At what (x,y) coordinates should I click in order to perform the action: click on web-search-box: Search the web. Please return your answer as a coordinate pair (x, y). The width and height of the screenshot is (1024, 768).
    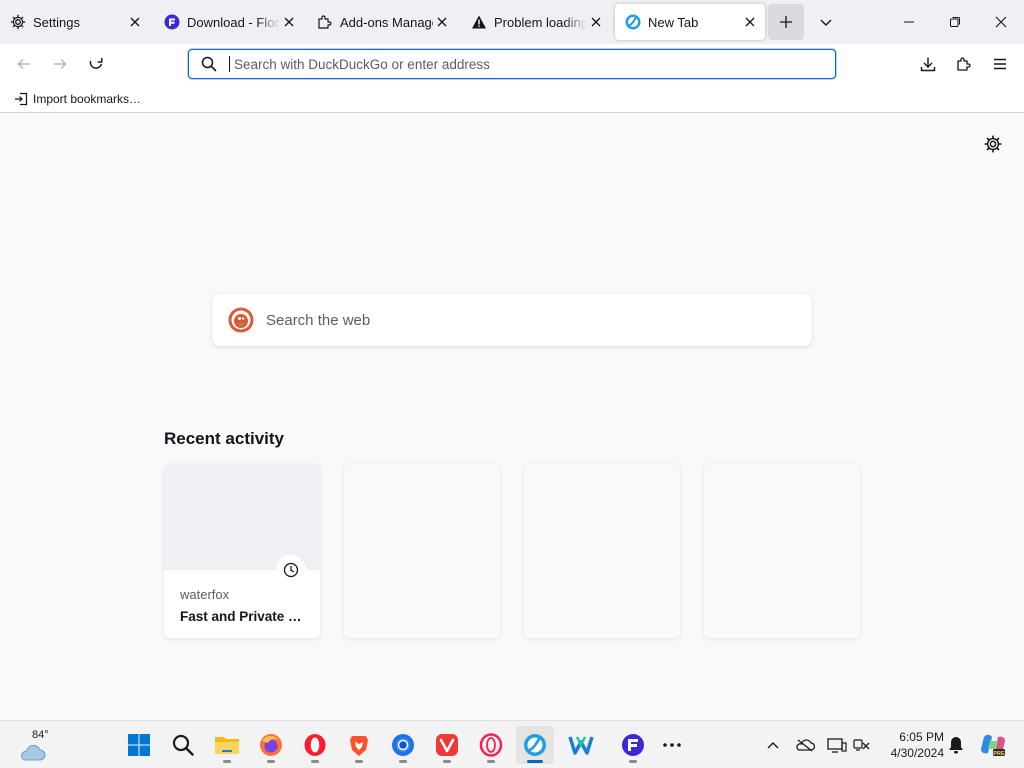
    Looking at the image, I should click on (512, 320).